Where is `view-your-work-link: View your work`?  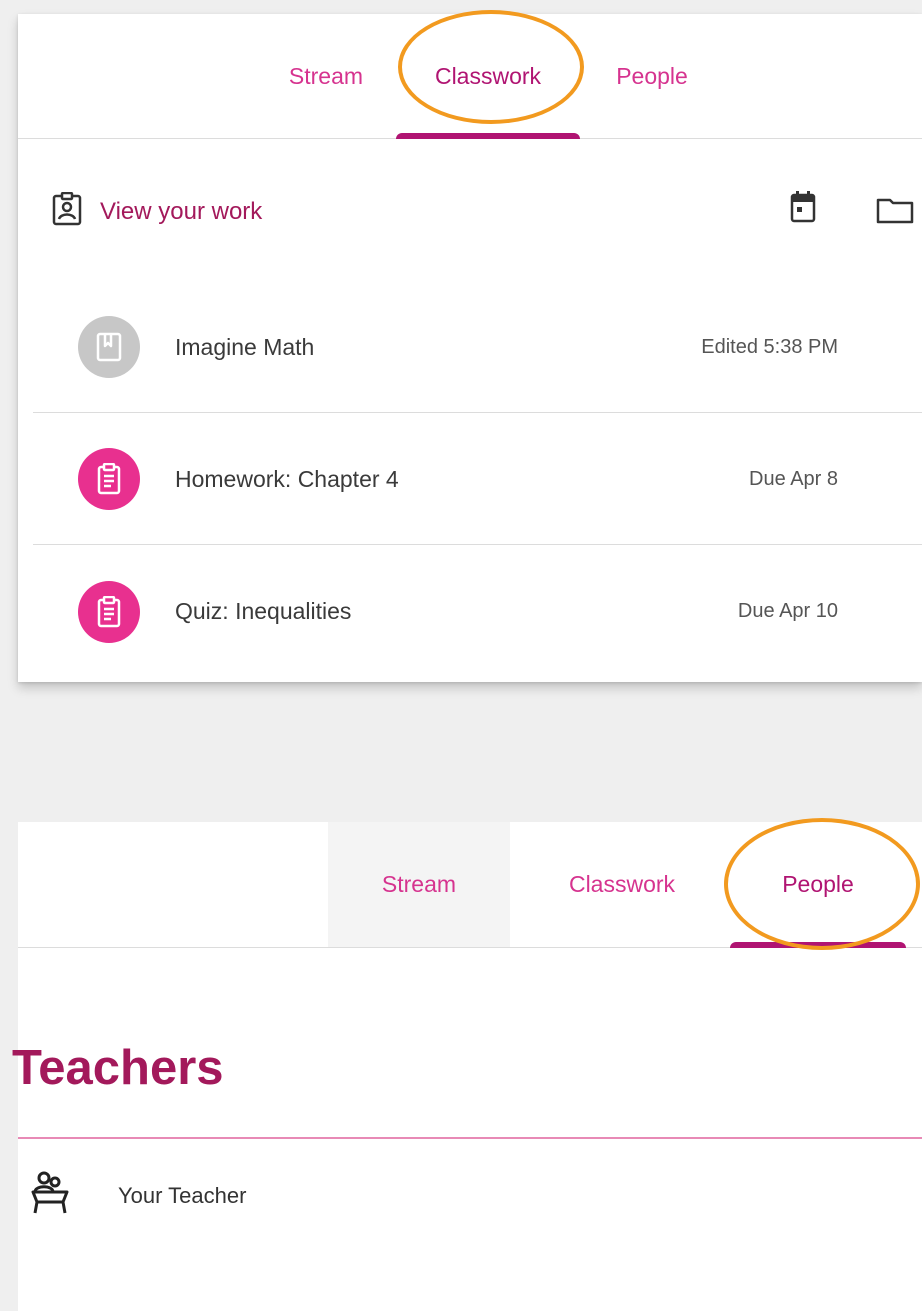 view-your-work-link: View your work is located at coordinates (157, 211).